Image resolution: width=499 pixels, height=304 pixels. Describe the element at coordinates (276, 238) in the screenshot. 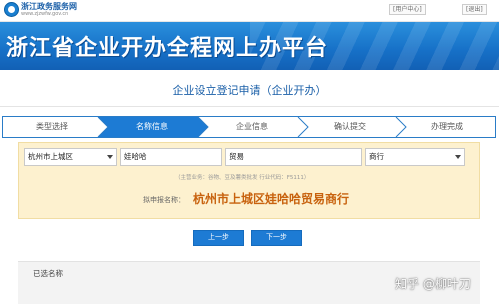

I see `next-step-button: 下一步` at that location.